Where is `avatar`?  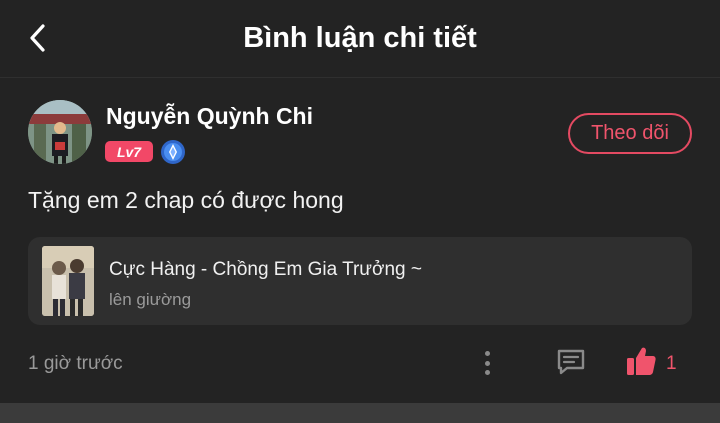 avatar is located at coordinates (60, 132).